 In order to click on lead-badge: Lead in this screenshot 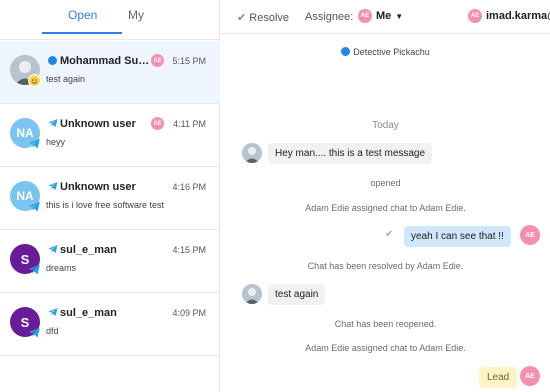, I will do `click(498, 377)`.